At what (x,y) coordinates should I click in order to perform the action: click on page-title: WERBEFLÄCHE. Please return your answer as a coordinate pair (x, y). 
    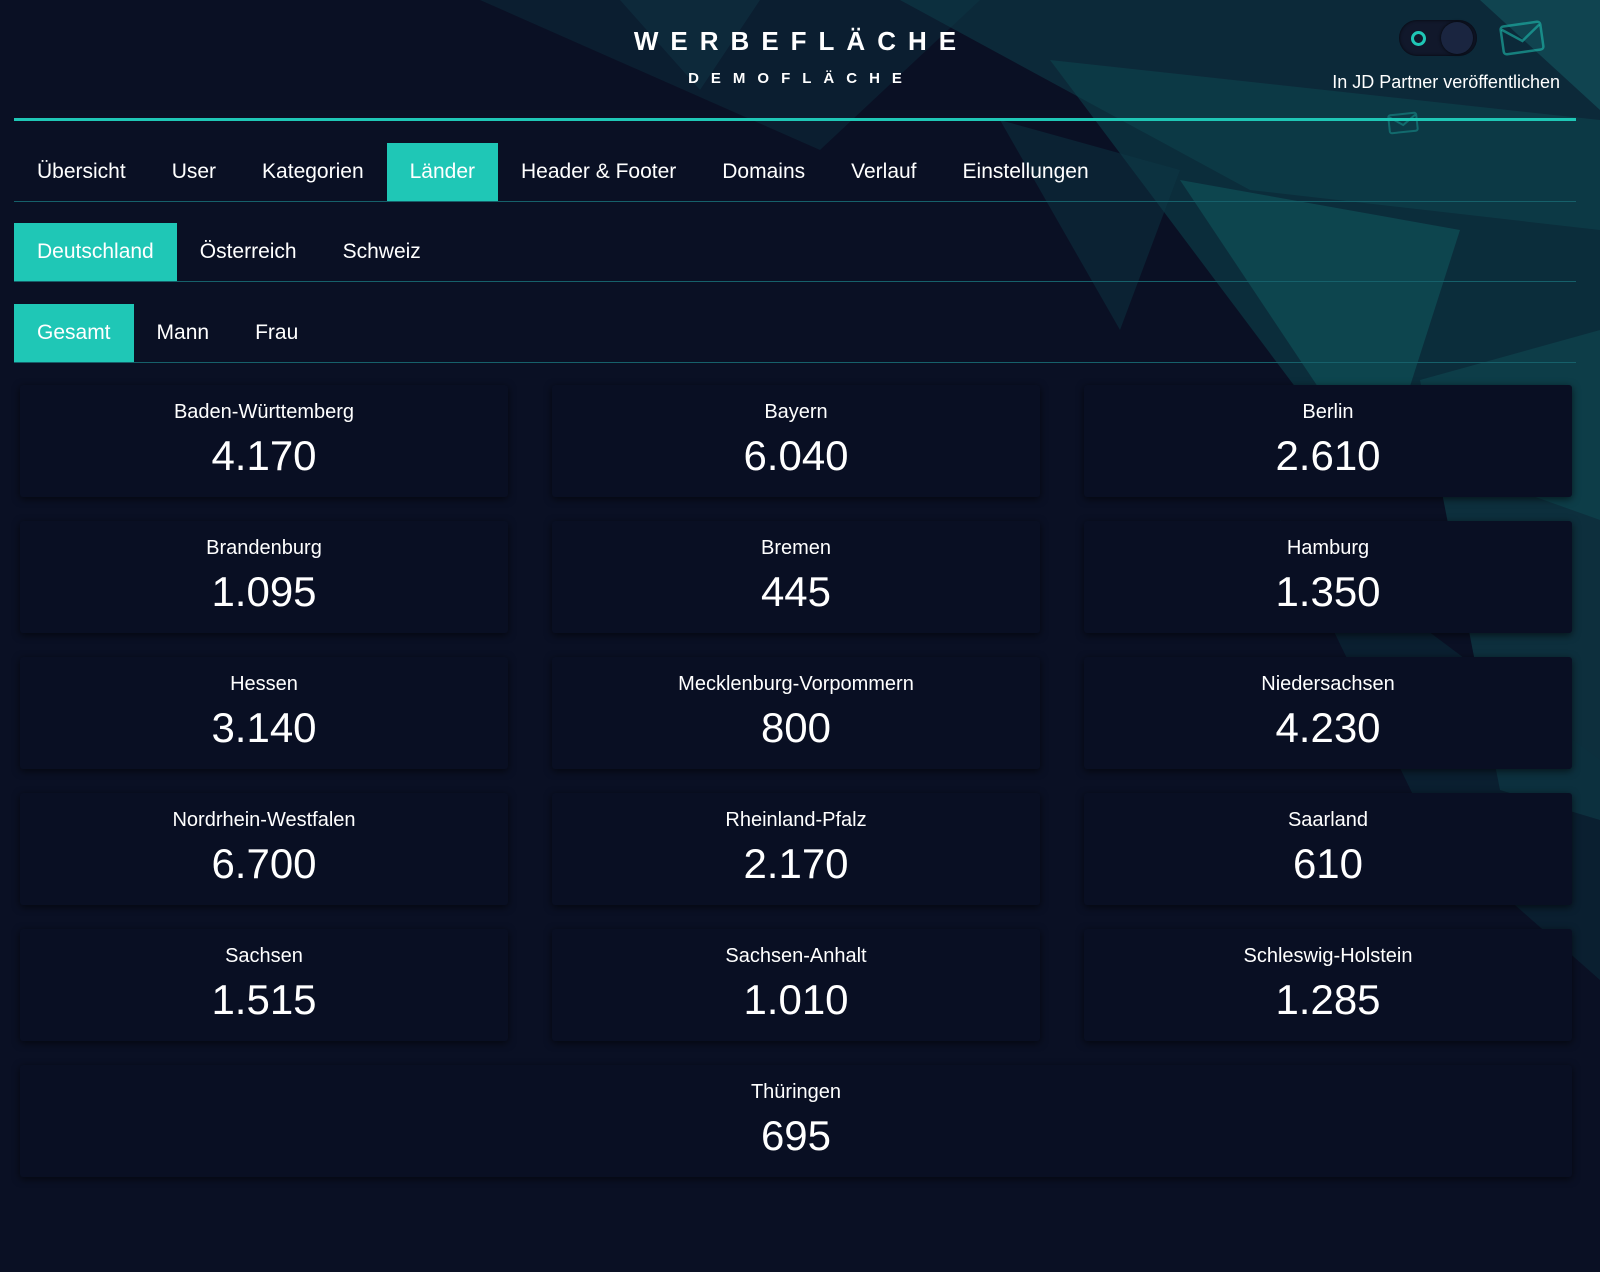
    Looking at the image, I should click on (801, 41).